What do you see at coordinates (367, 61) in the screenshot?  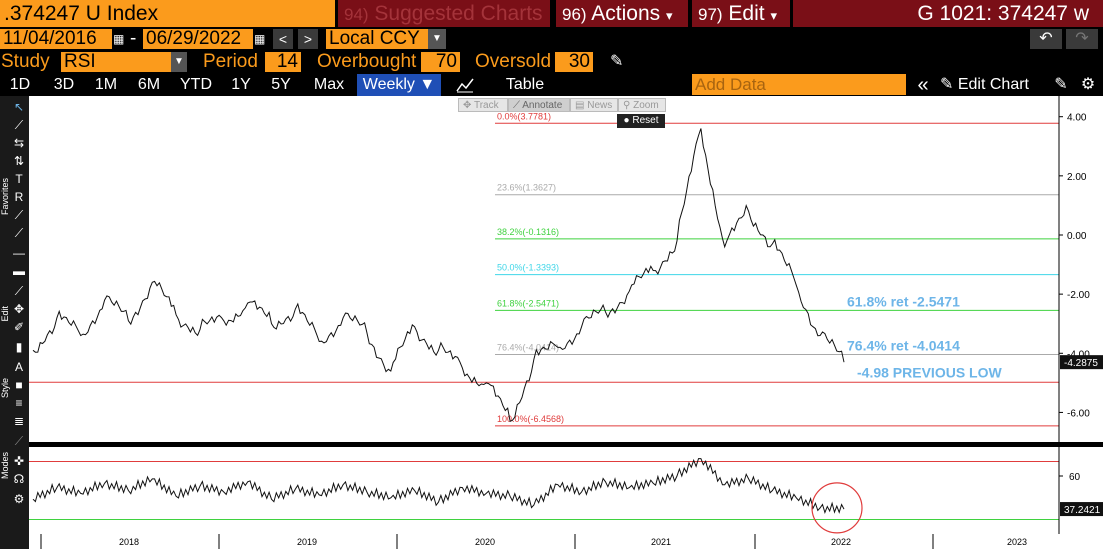 I see `overbought-label: Overbought` at bounding box center [367, 61].